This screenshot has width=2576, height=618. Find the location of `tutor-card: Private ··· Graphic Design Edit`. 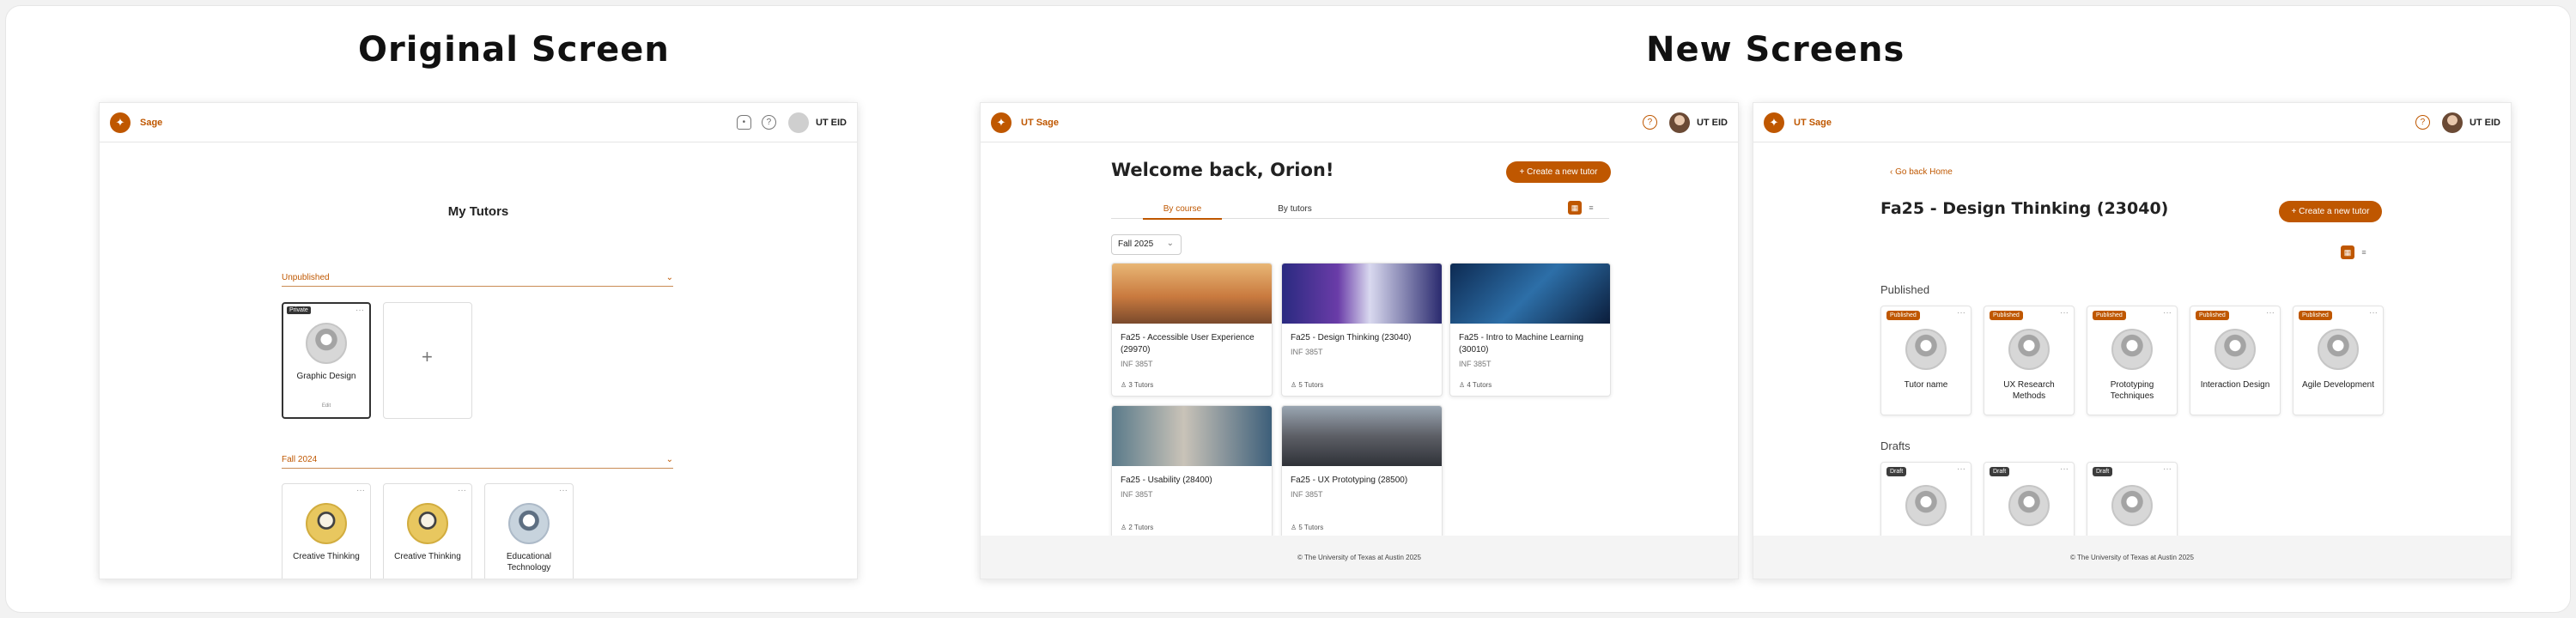

tutor-card: Private ··· Graphic Design Edit is located at coordinates (326, 360).